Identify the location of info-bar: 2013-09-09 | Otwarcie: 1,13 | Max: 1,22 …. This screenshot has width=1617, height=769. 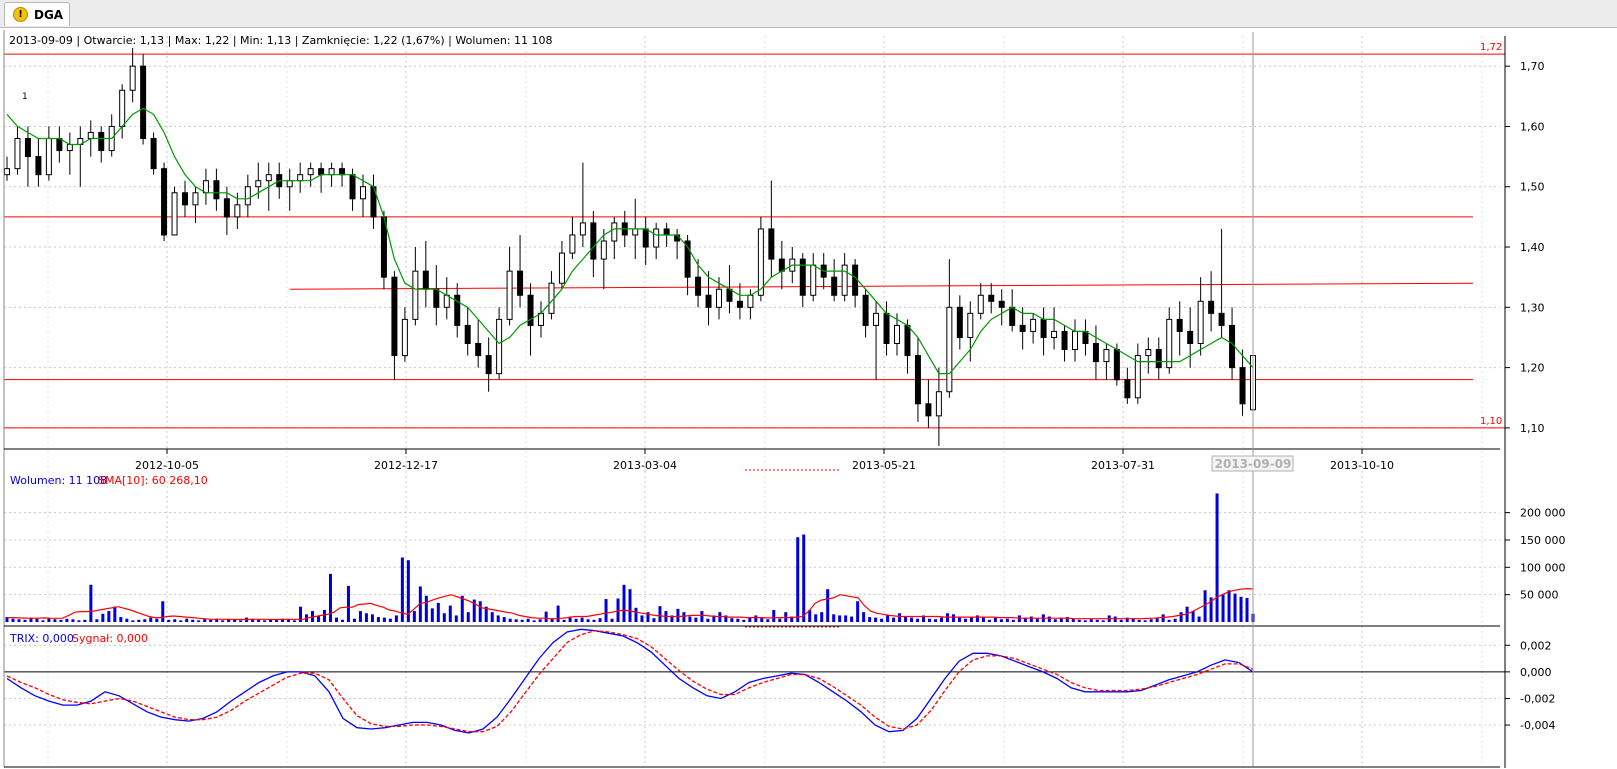
(281, 40).